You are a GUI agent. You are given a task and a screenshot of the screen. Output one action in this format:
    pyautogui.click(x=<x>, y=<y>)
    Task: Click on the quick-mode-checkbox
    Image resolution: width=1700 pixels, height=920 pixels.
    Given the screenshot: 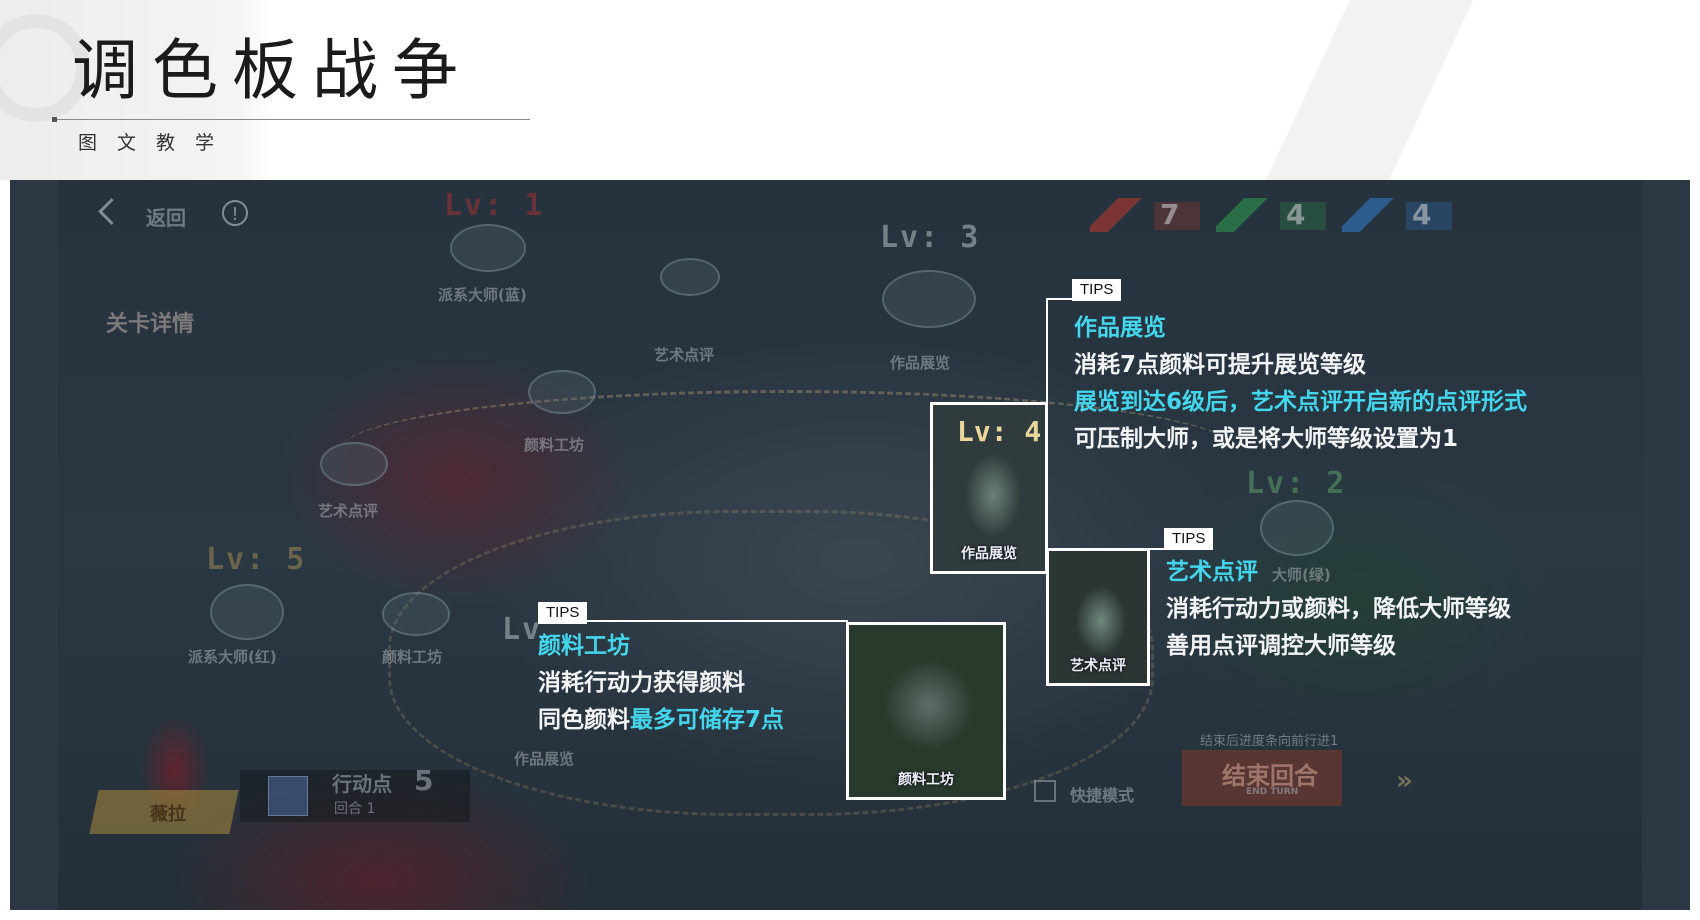 What is the action you would take?
    pyautogui.click(x=1045, y=791)
    